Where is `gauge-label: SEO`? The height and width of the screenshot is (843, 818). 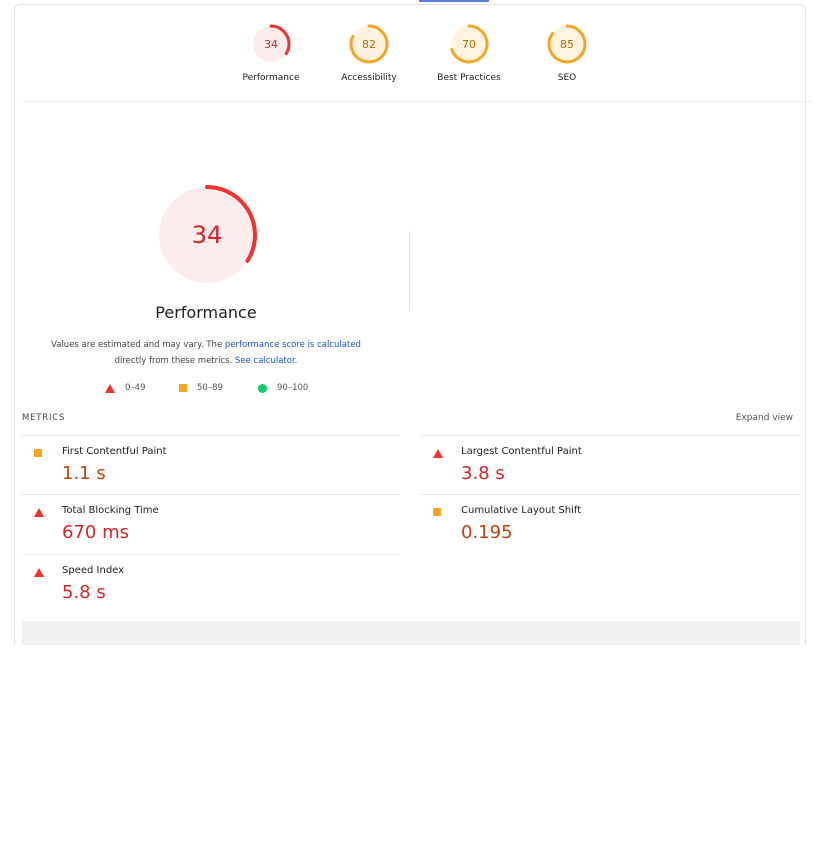
gauge-label: SEO is located at coordinates (567, 78).